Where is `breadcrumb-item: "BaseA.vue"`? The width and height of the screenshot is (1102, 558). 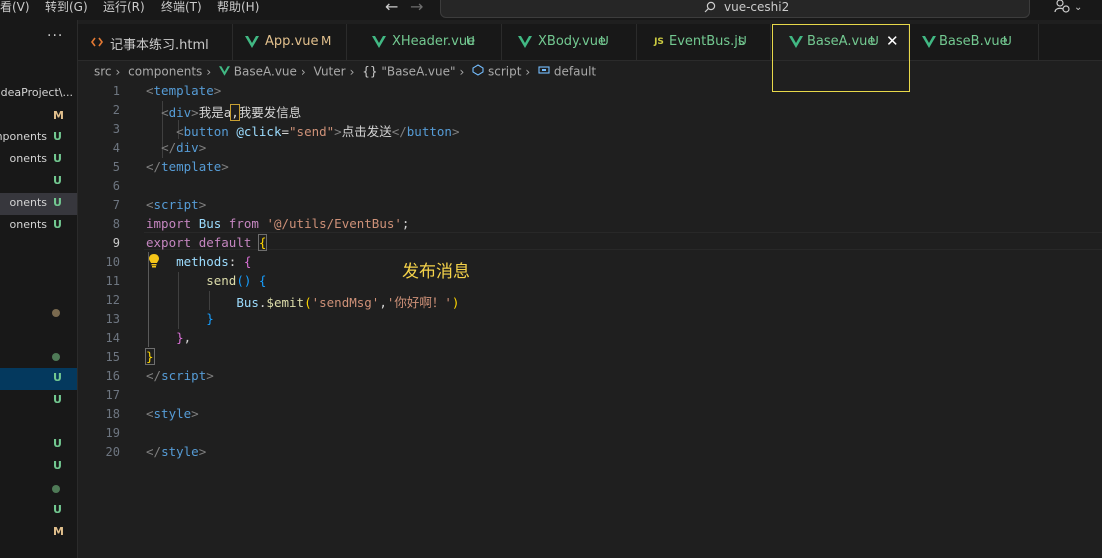
breadcrumb-item: "BaseA.vue" is located at coordinates (418, 72).